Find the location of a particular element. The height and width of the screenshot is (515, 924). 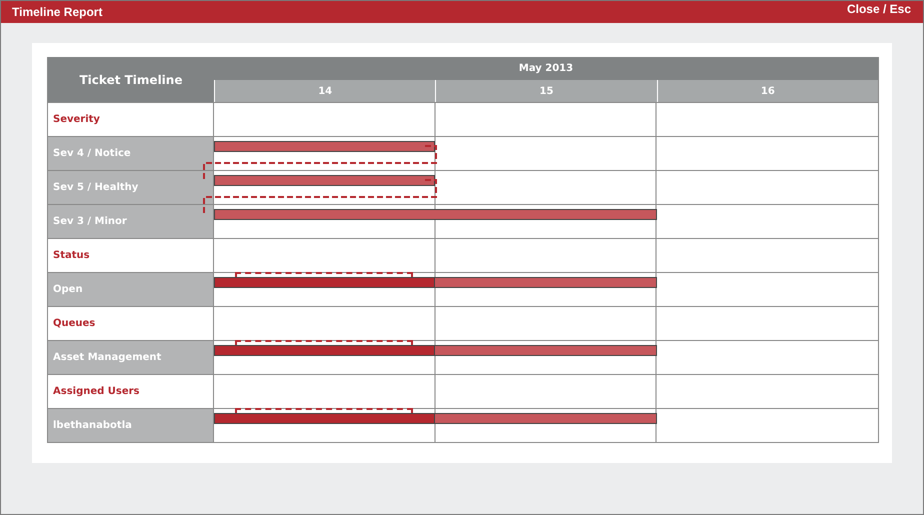

close-button: Close / Esc is located at coordinates (878, 9).